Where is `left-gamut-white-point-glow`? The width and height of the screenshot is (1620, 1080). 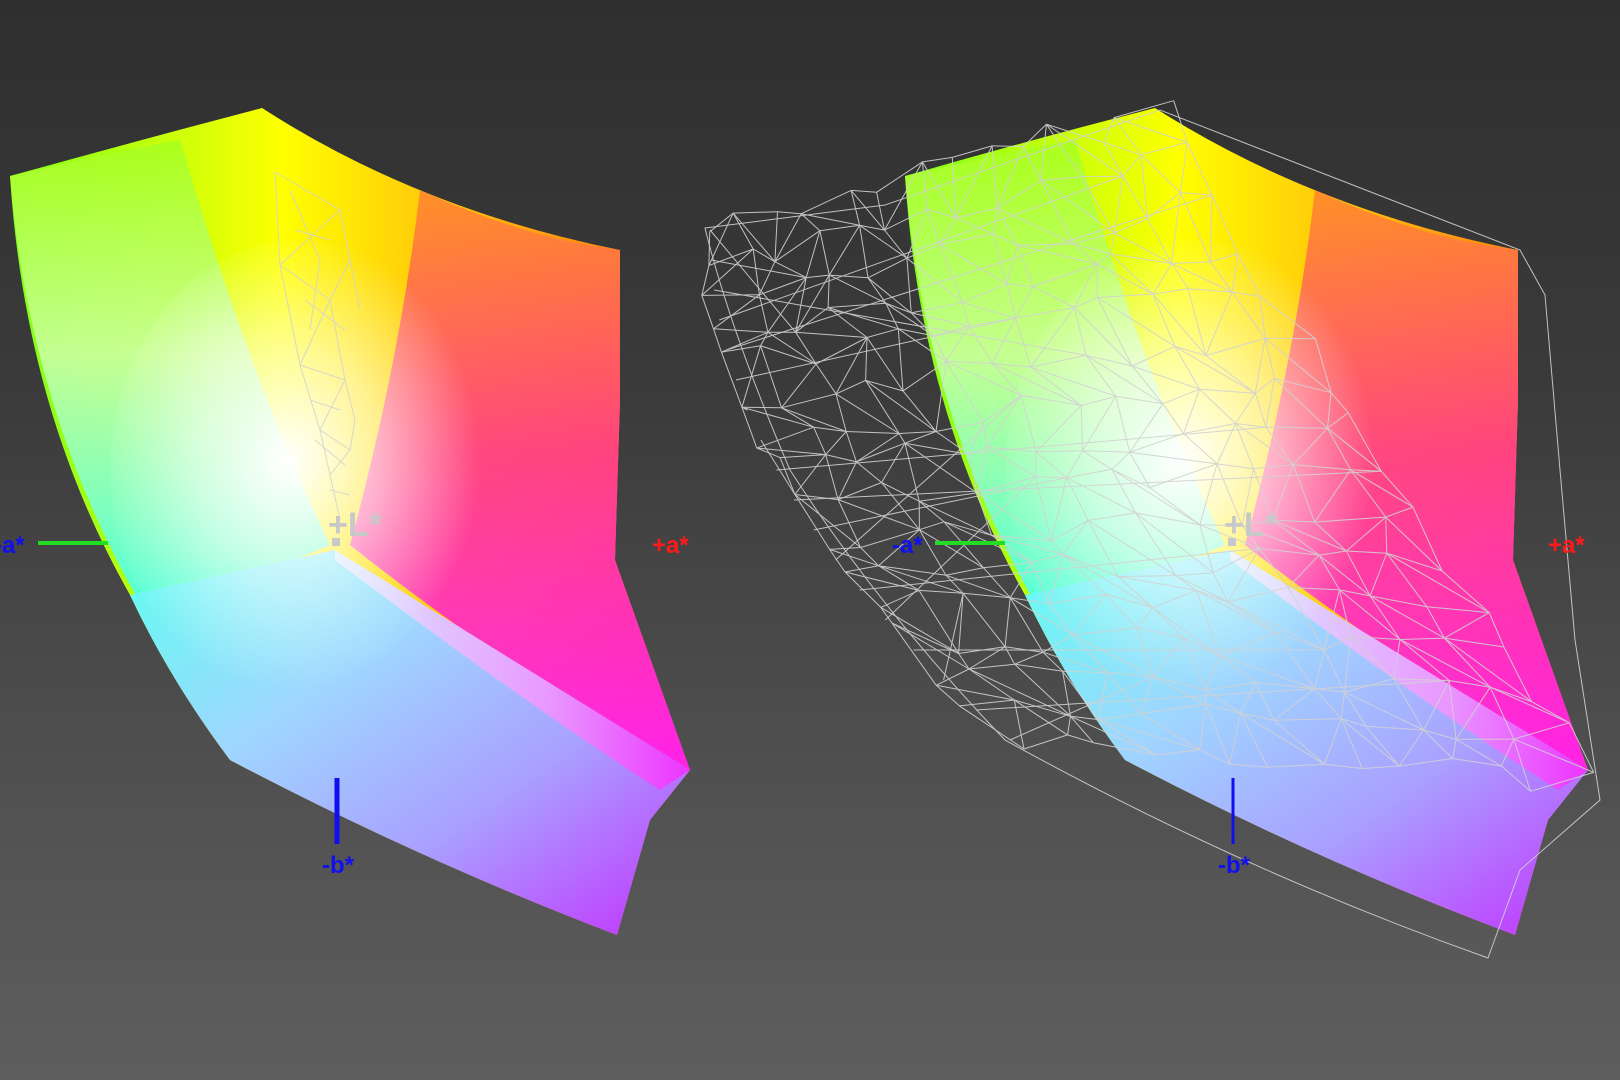
left-gamut-white-point-glow is located at coordinates (300, 470).